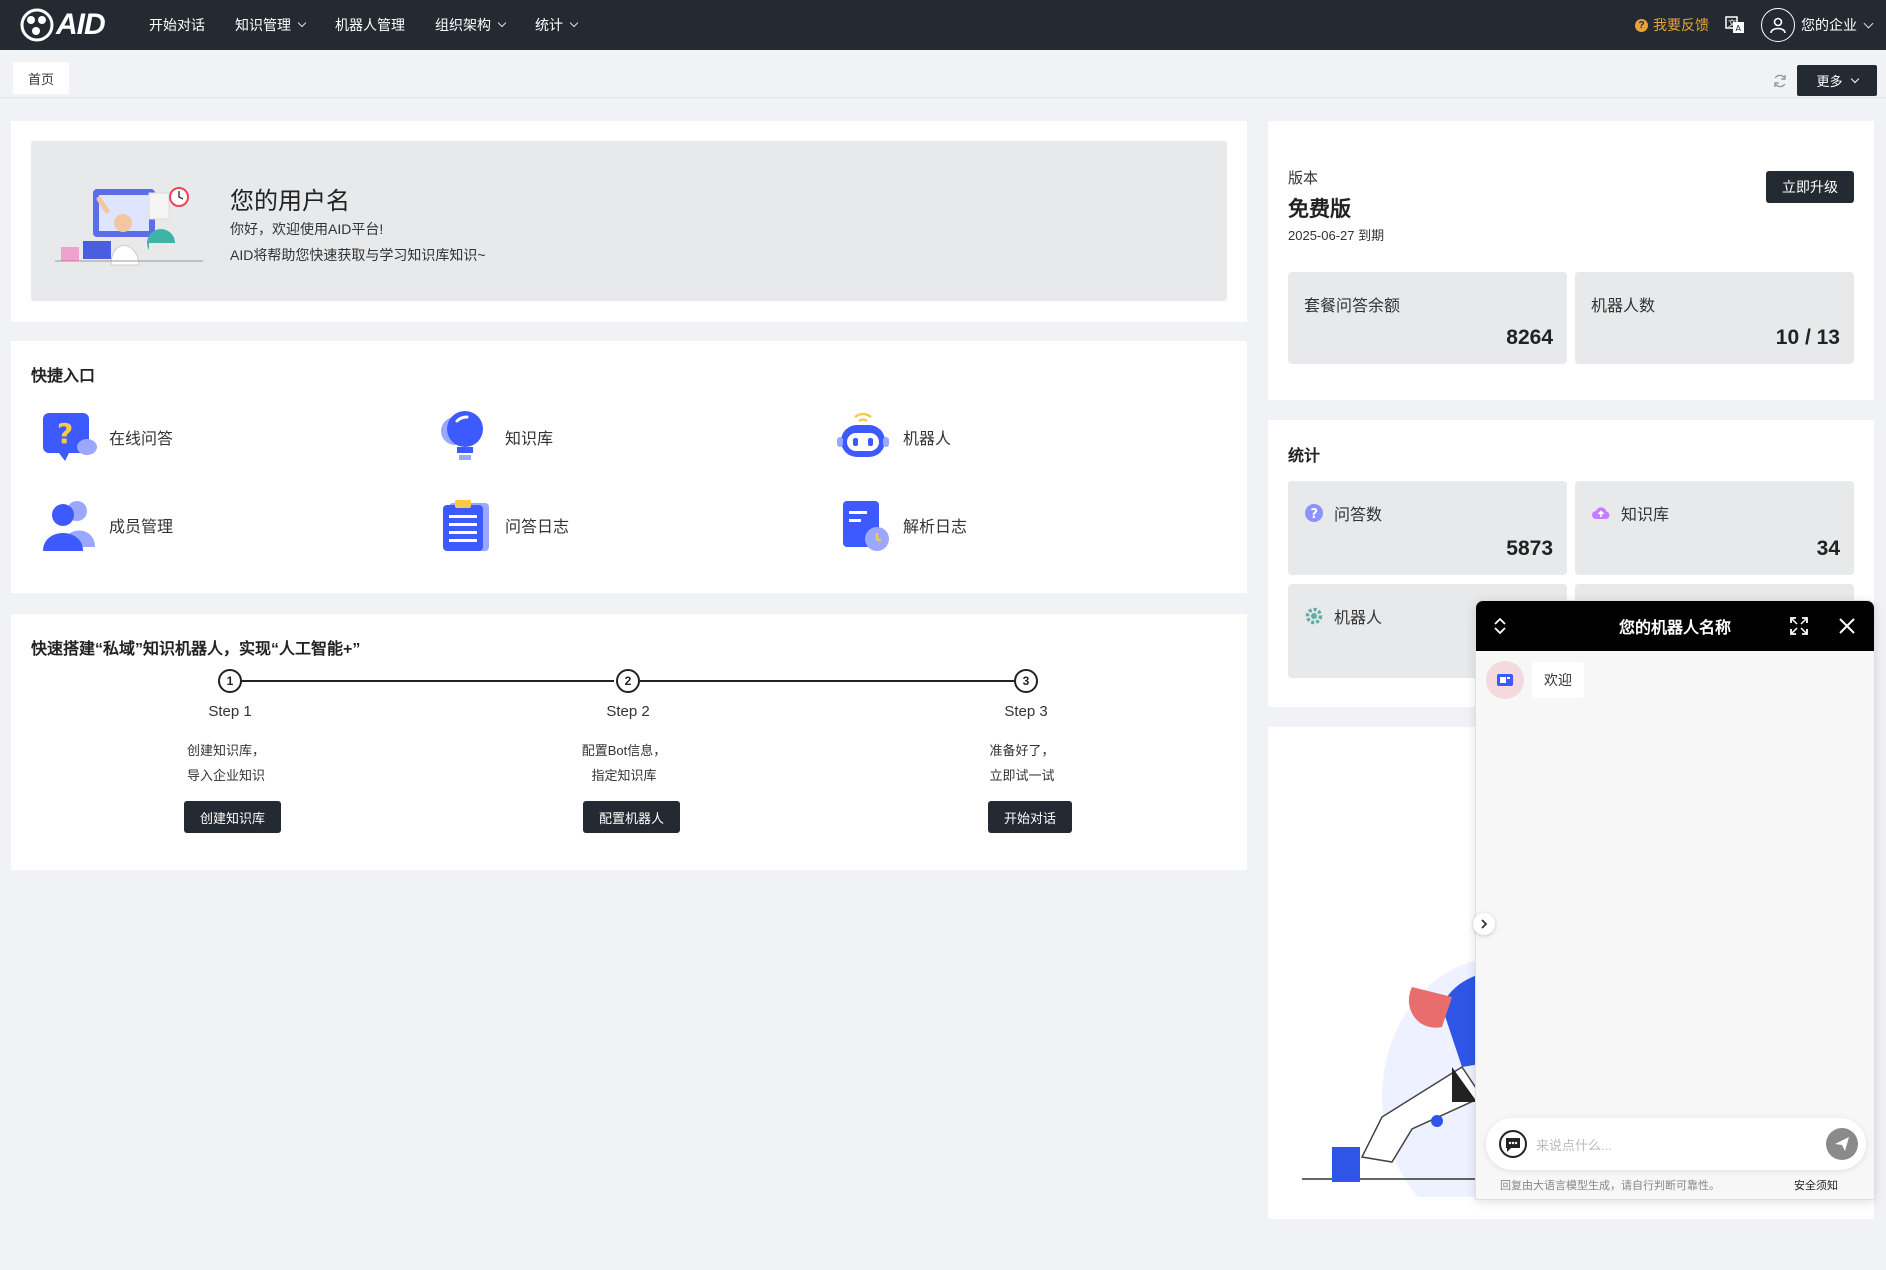  Describe the element at coordinates (1026, 681) in the screenshot. I see `step-number: 3` at that location.